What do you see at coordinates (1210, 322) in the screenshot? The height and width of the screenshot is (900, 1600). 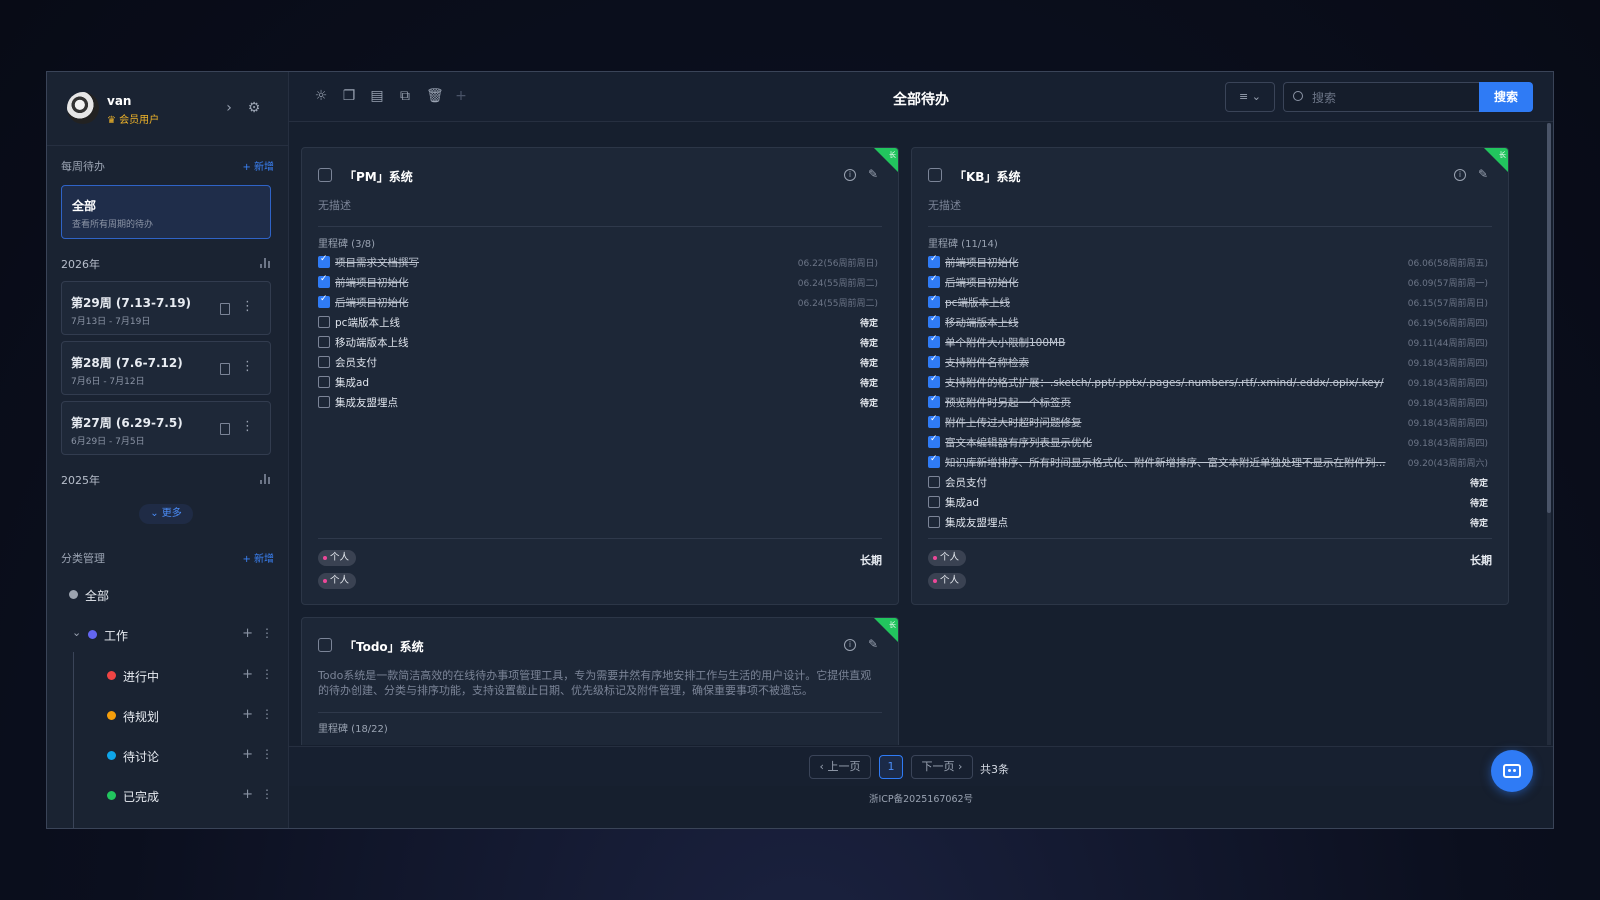 I see `milestone-item: 移动端版本上线 06.19(56周前周四)` at bounding box center [1210, 322].